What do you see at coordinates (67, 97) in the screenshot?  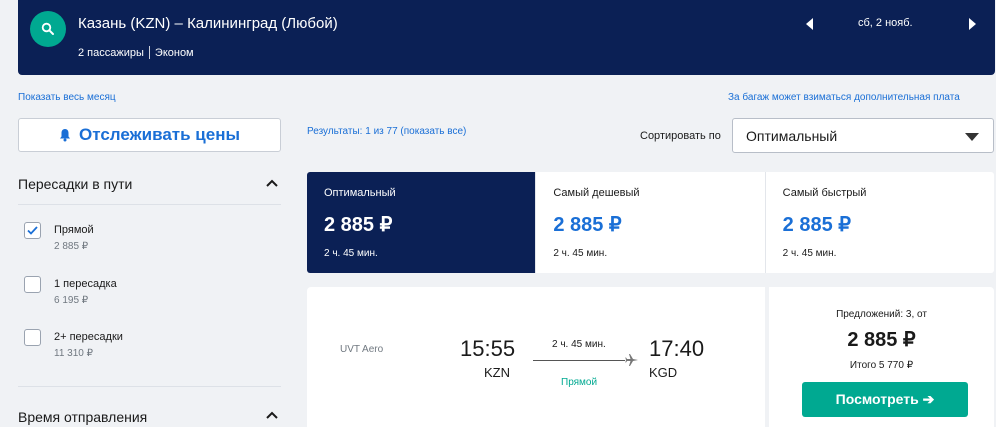 I see `show-month-link: Показать весь месяц` at bounding box center [67, 97].